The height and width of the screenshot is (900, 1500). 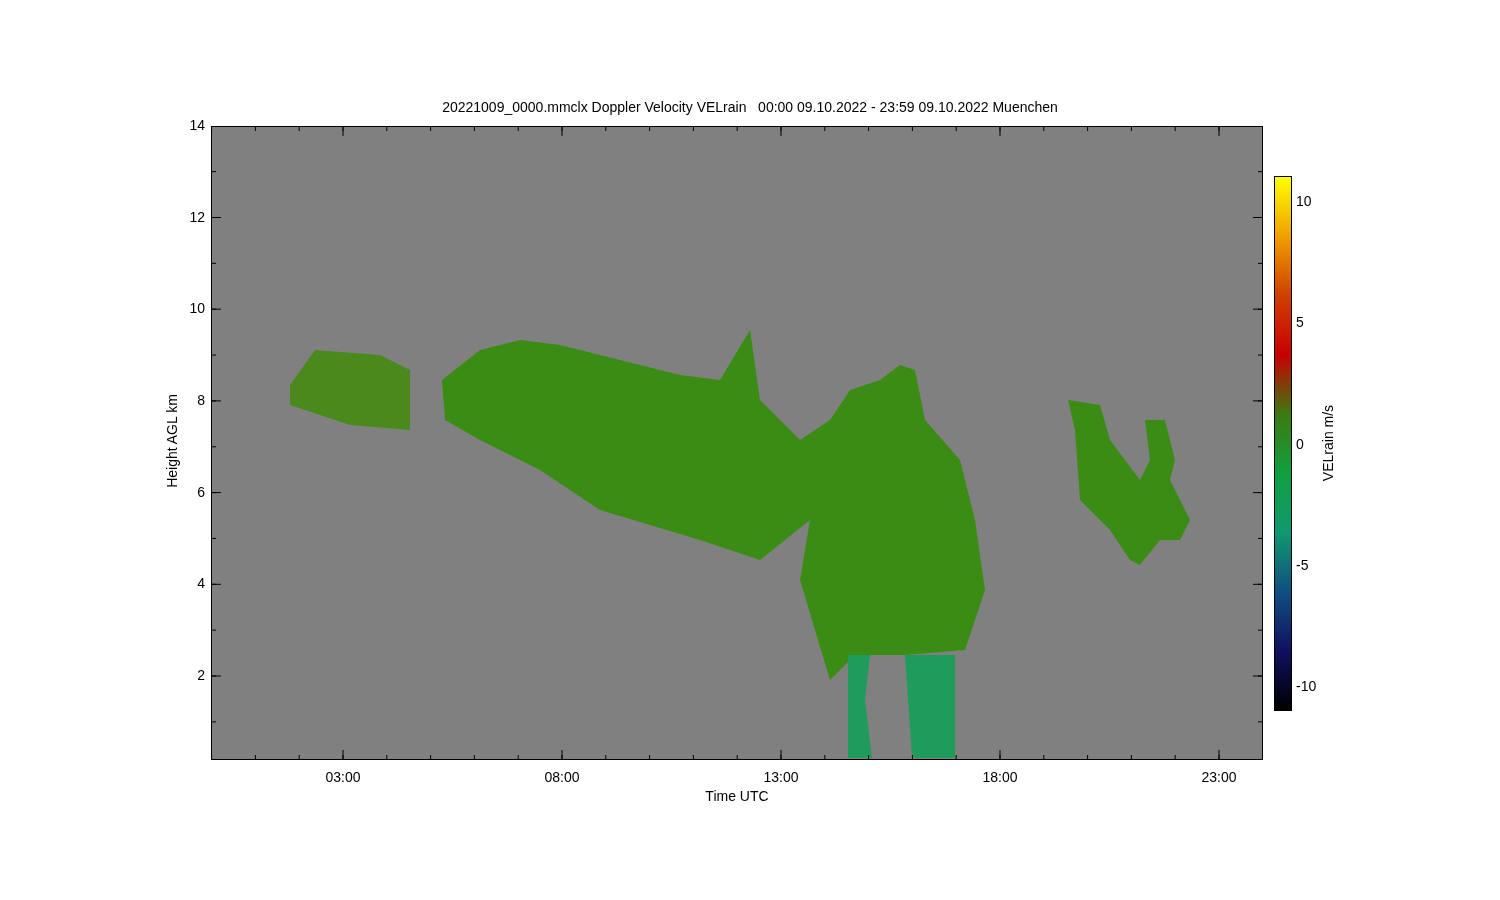 I want to click on x-tick-label: 23:00, so click(x=1219, y=777).